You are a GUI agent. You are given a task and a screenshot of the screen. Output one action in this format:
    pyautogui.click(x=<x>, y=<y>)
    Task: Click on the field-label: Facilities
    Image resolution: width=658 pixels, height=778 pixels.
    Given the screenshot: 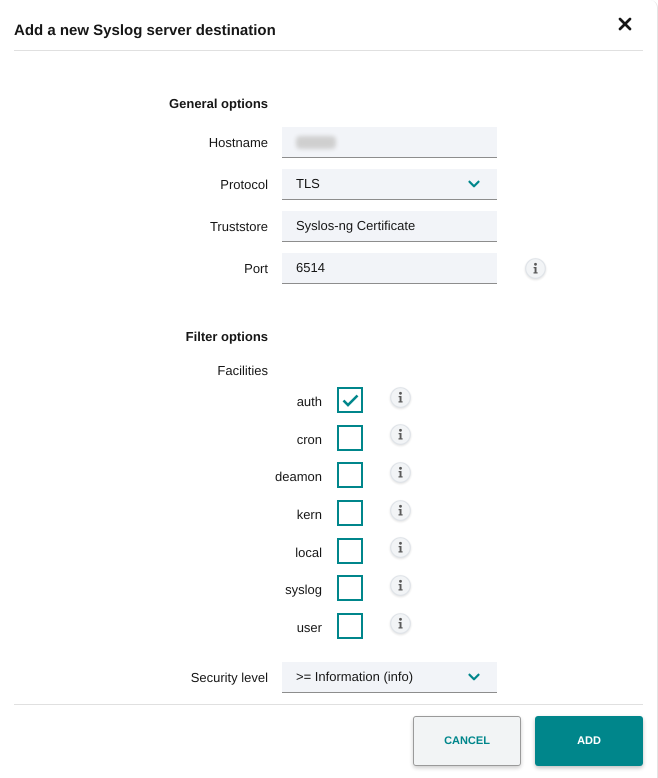 What is the action you would take?
    pyautogui.click(x=242, y=371)
    